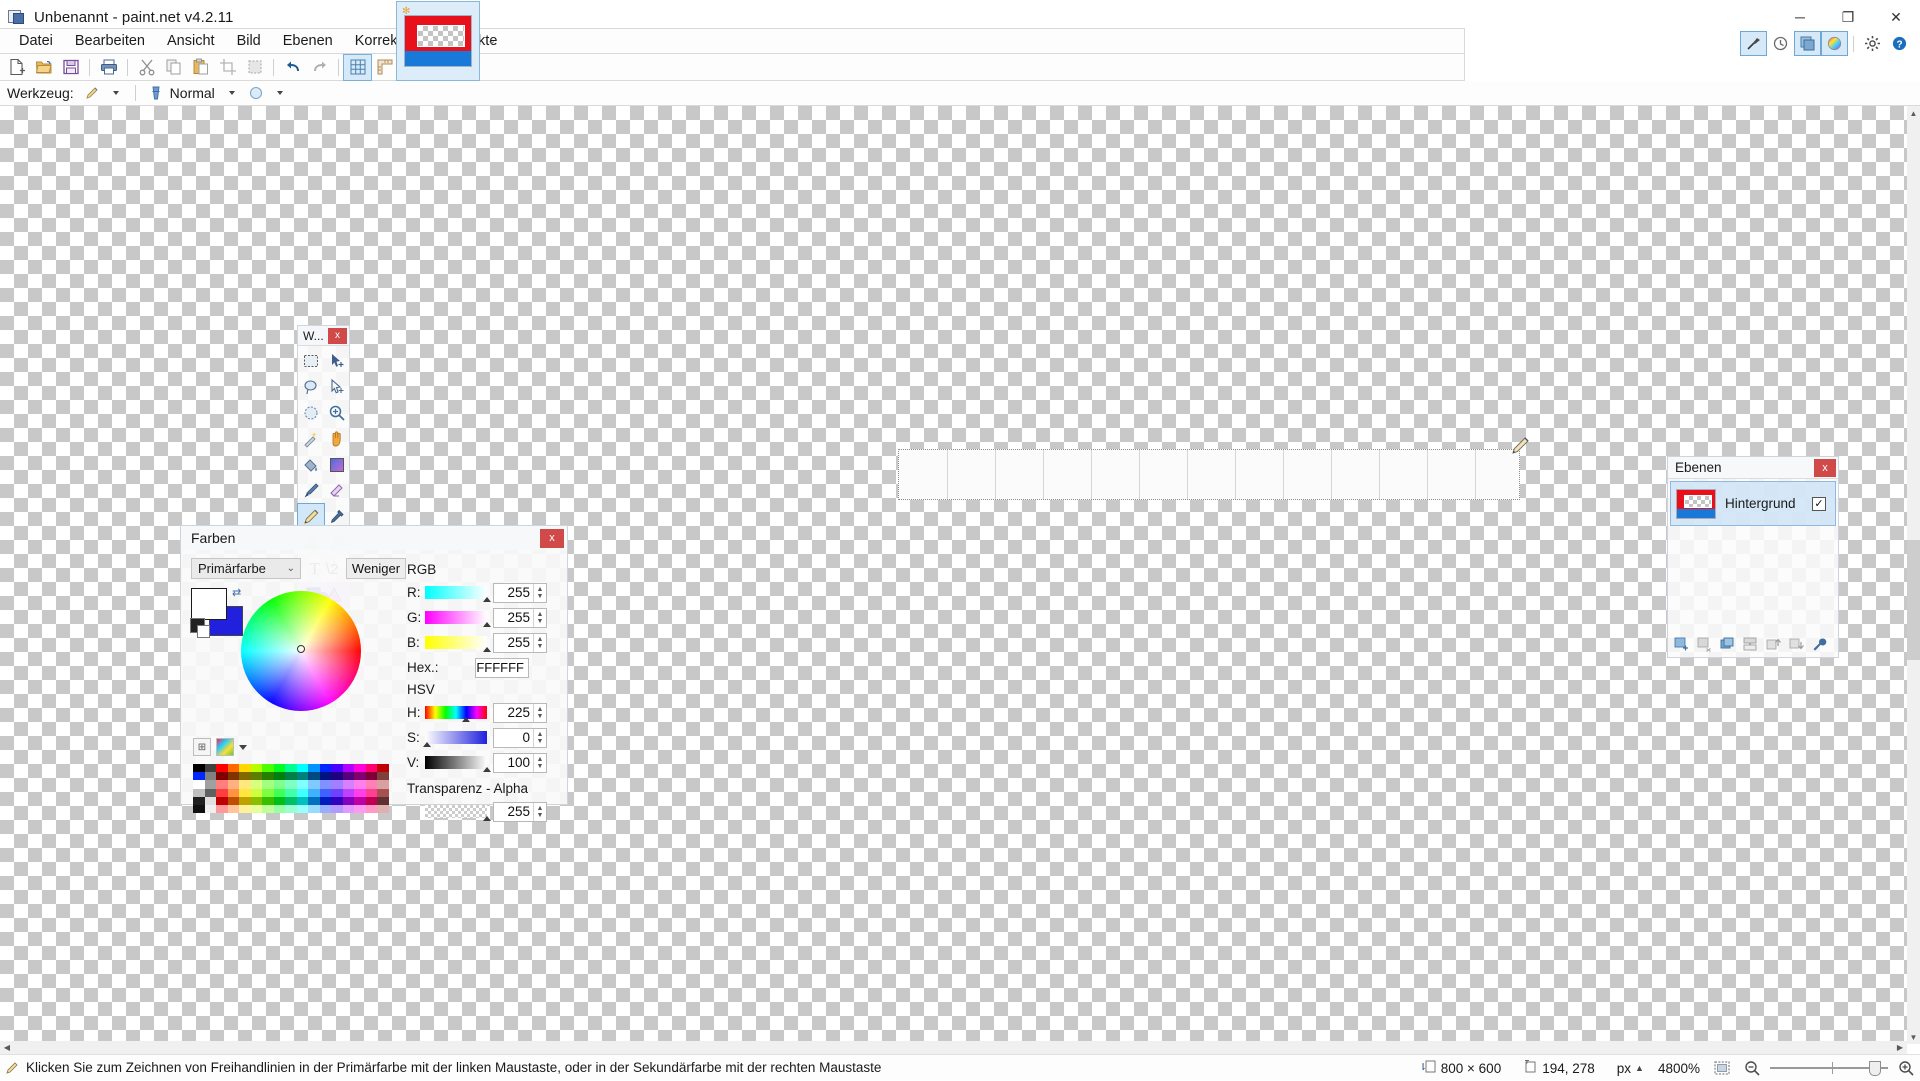  I want to click on zoom-out-icon, so click(1752, 1068).